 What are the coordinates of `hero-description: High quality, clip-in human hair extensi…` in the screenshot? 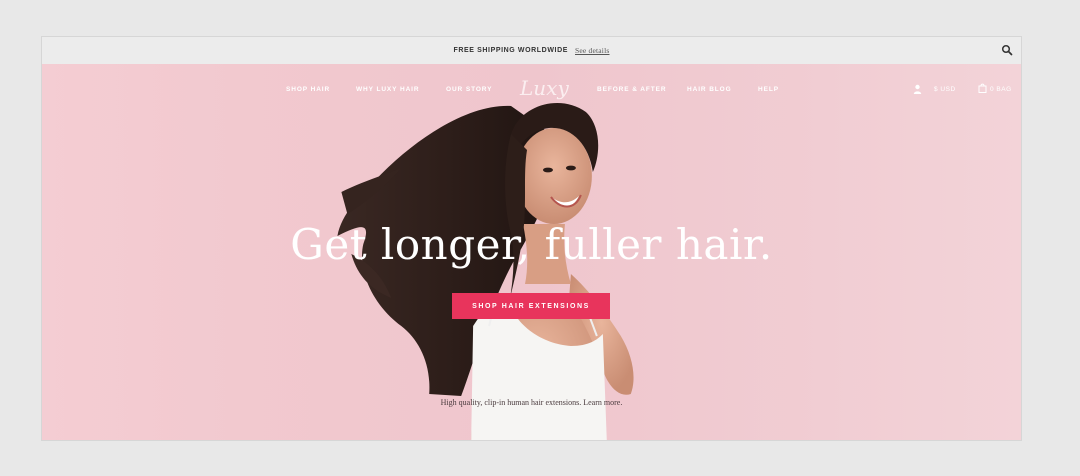 It's located at (511, 402).